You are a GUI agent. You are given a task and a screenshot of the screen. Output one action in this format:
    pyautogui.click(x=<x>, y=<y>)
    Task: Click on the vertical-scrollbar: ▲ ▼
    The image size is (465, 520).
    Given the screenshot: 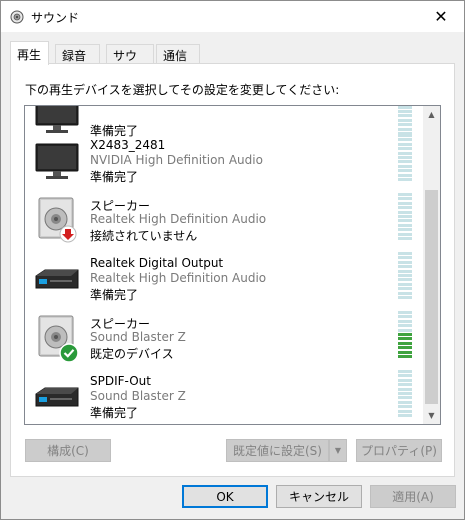 What is the action you would take?
    pyautogui.click(x=431, y=265)
    